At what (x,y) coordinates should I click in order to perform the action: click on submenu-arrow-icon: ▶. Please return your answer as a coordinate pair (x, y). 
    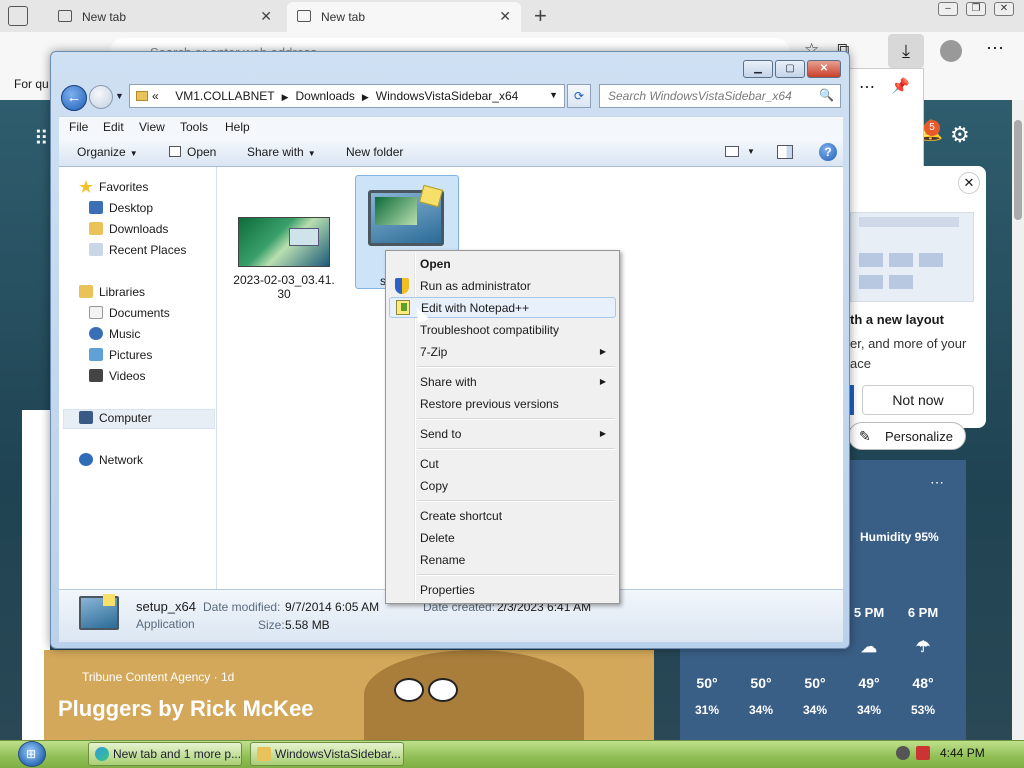
    Looking at the image, I should click on (602, 381).